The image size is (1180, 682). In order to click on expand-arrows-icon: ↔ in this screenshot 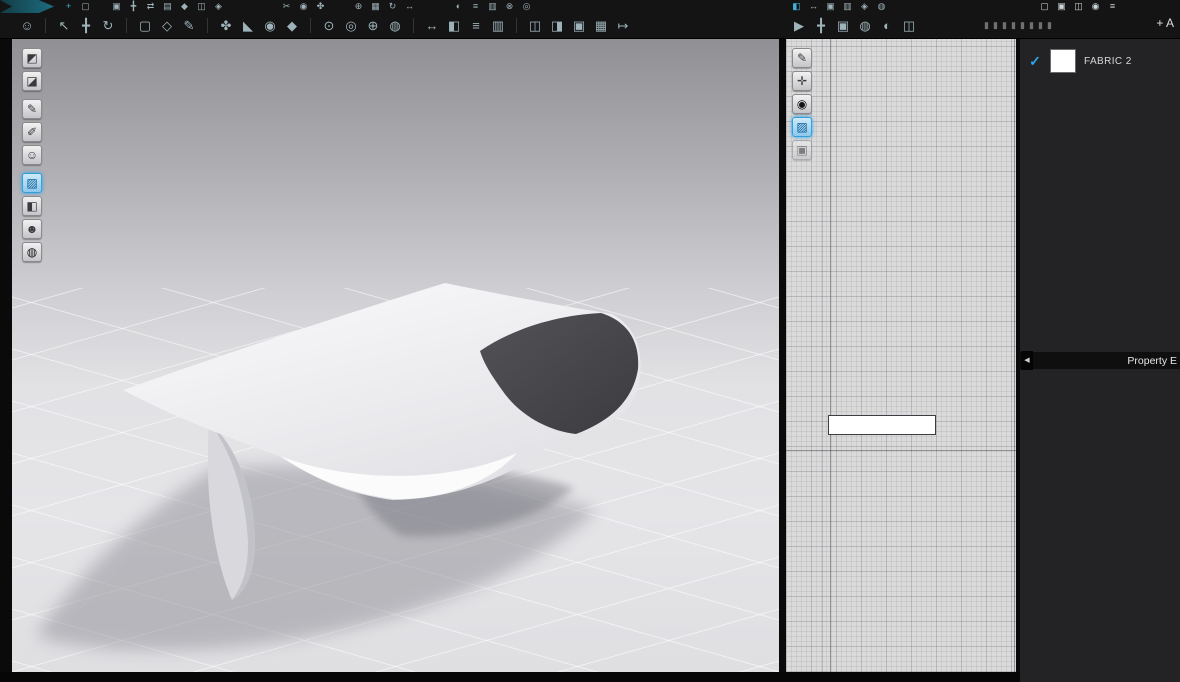, I will do `click(813, 6)`.